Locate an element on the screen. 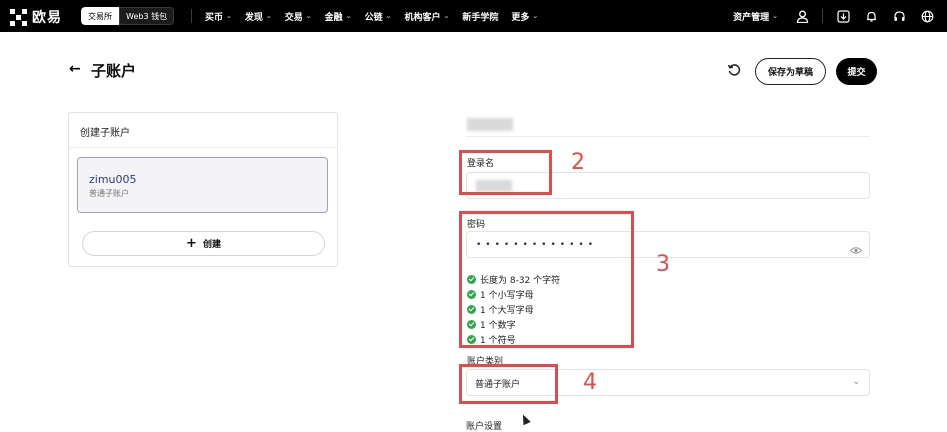 Image resolution: width=947 pixels, height=432 pixels. eye-icon is located at coordinates (856, 249).